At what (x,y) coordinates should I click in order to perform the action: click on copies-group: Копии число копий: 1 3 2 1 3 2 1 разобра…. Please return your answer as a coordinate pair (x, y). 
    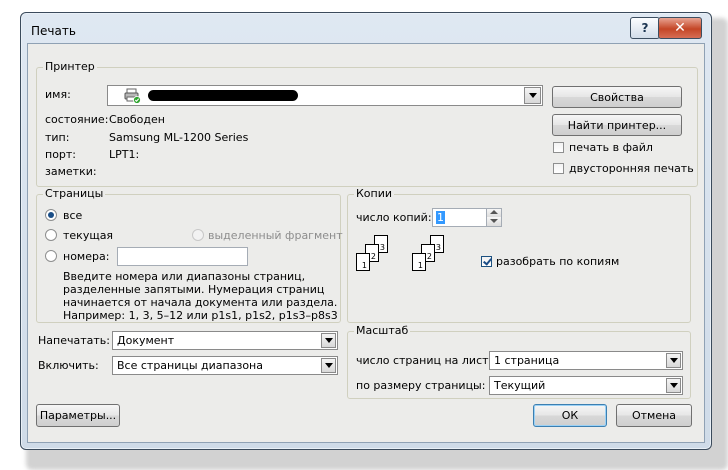
    Looking at the image, I should click on (519, 255).